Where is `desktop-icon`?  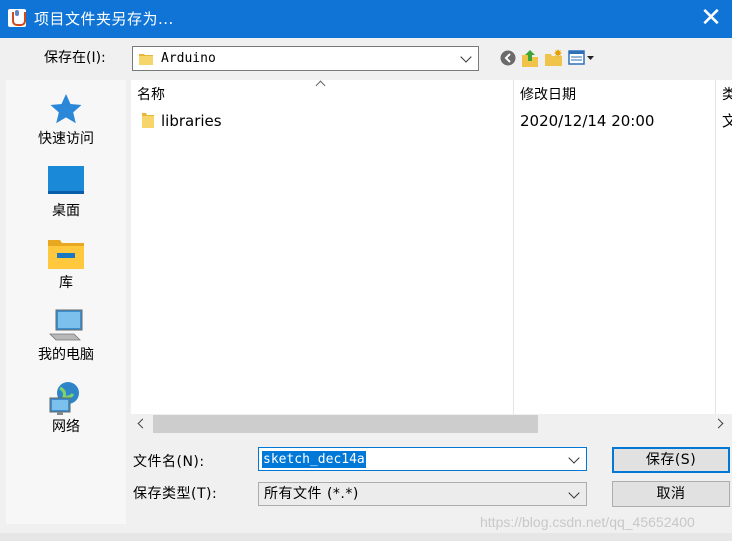 desktop-icon is located at coordinates (66, 180).